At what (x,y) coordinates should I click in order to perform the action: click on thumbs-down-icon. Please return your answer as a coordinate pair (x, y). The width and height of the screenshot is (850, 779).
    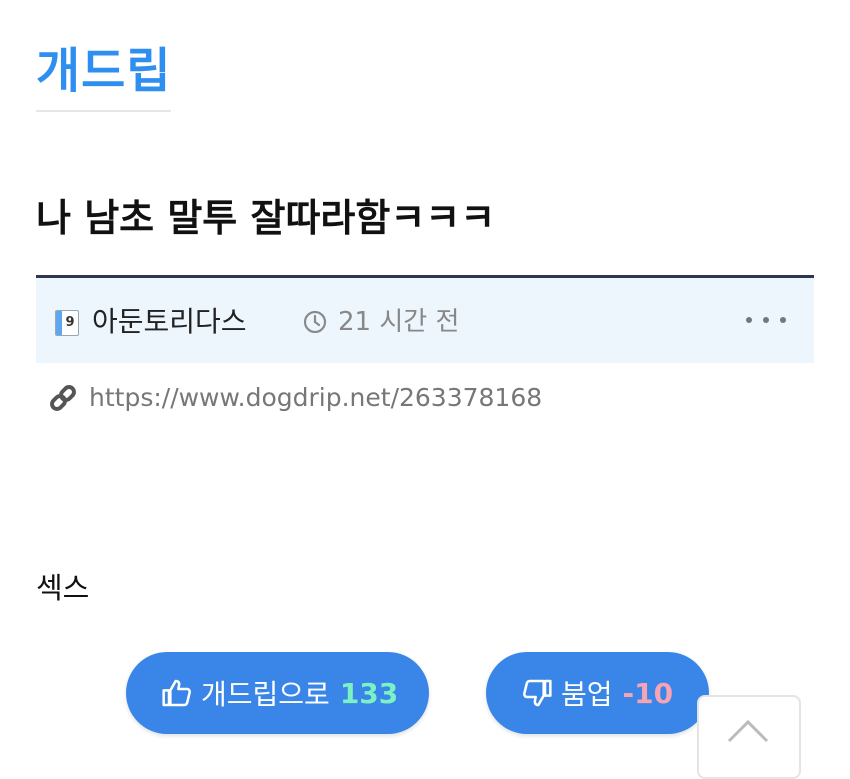
    Looking at the image, I should click on (537, 693).